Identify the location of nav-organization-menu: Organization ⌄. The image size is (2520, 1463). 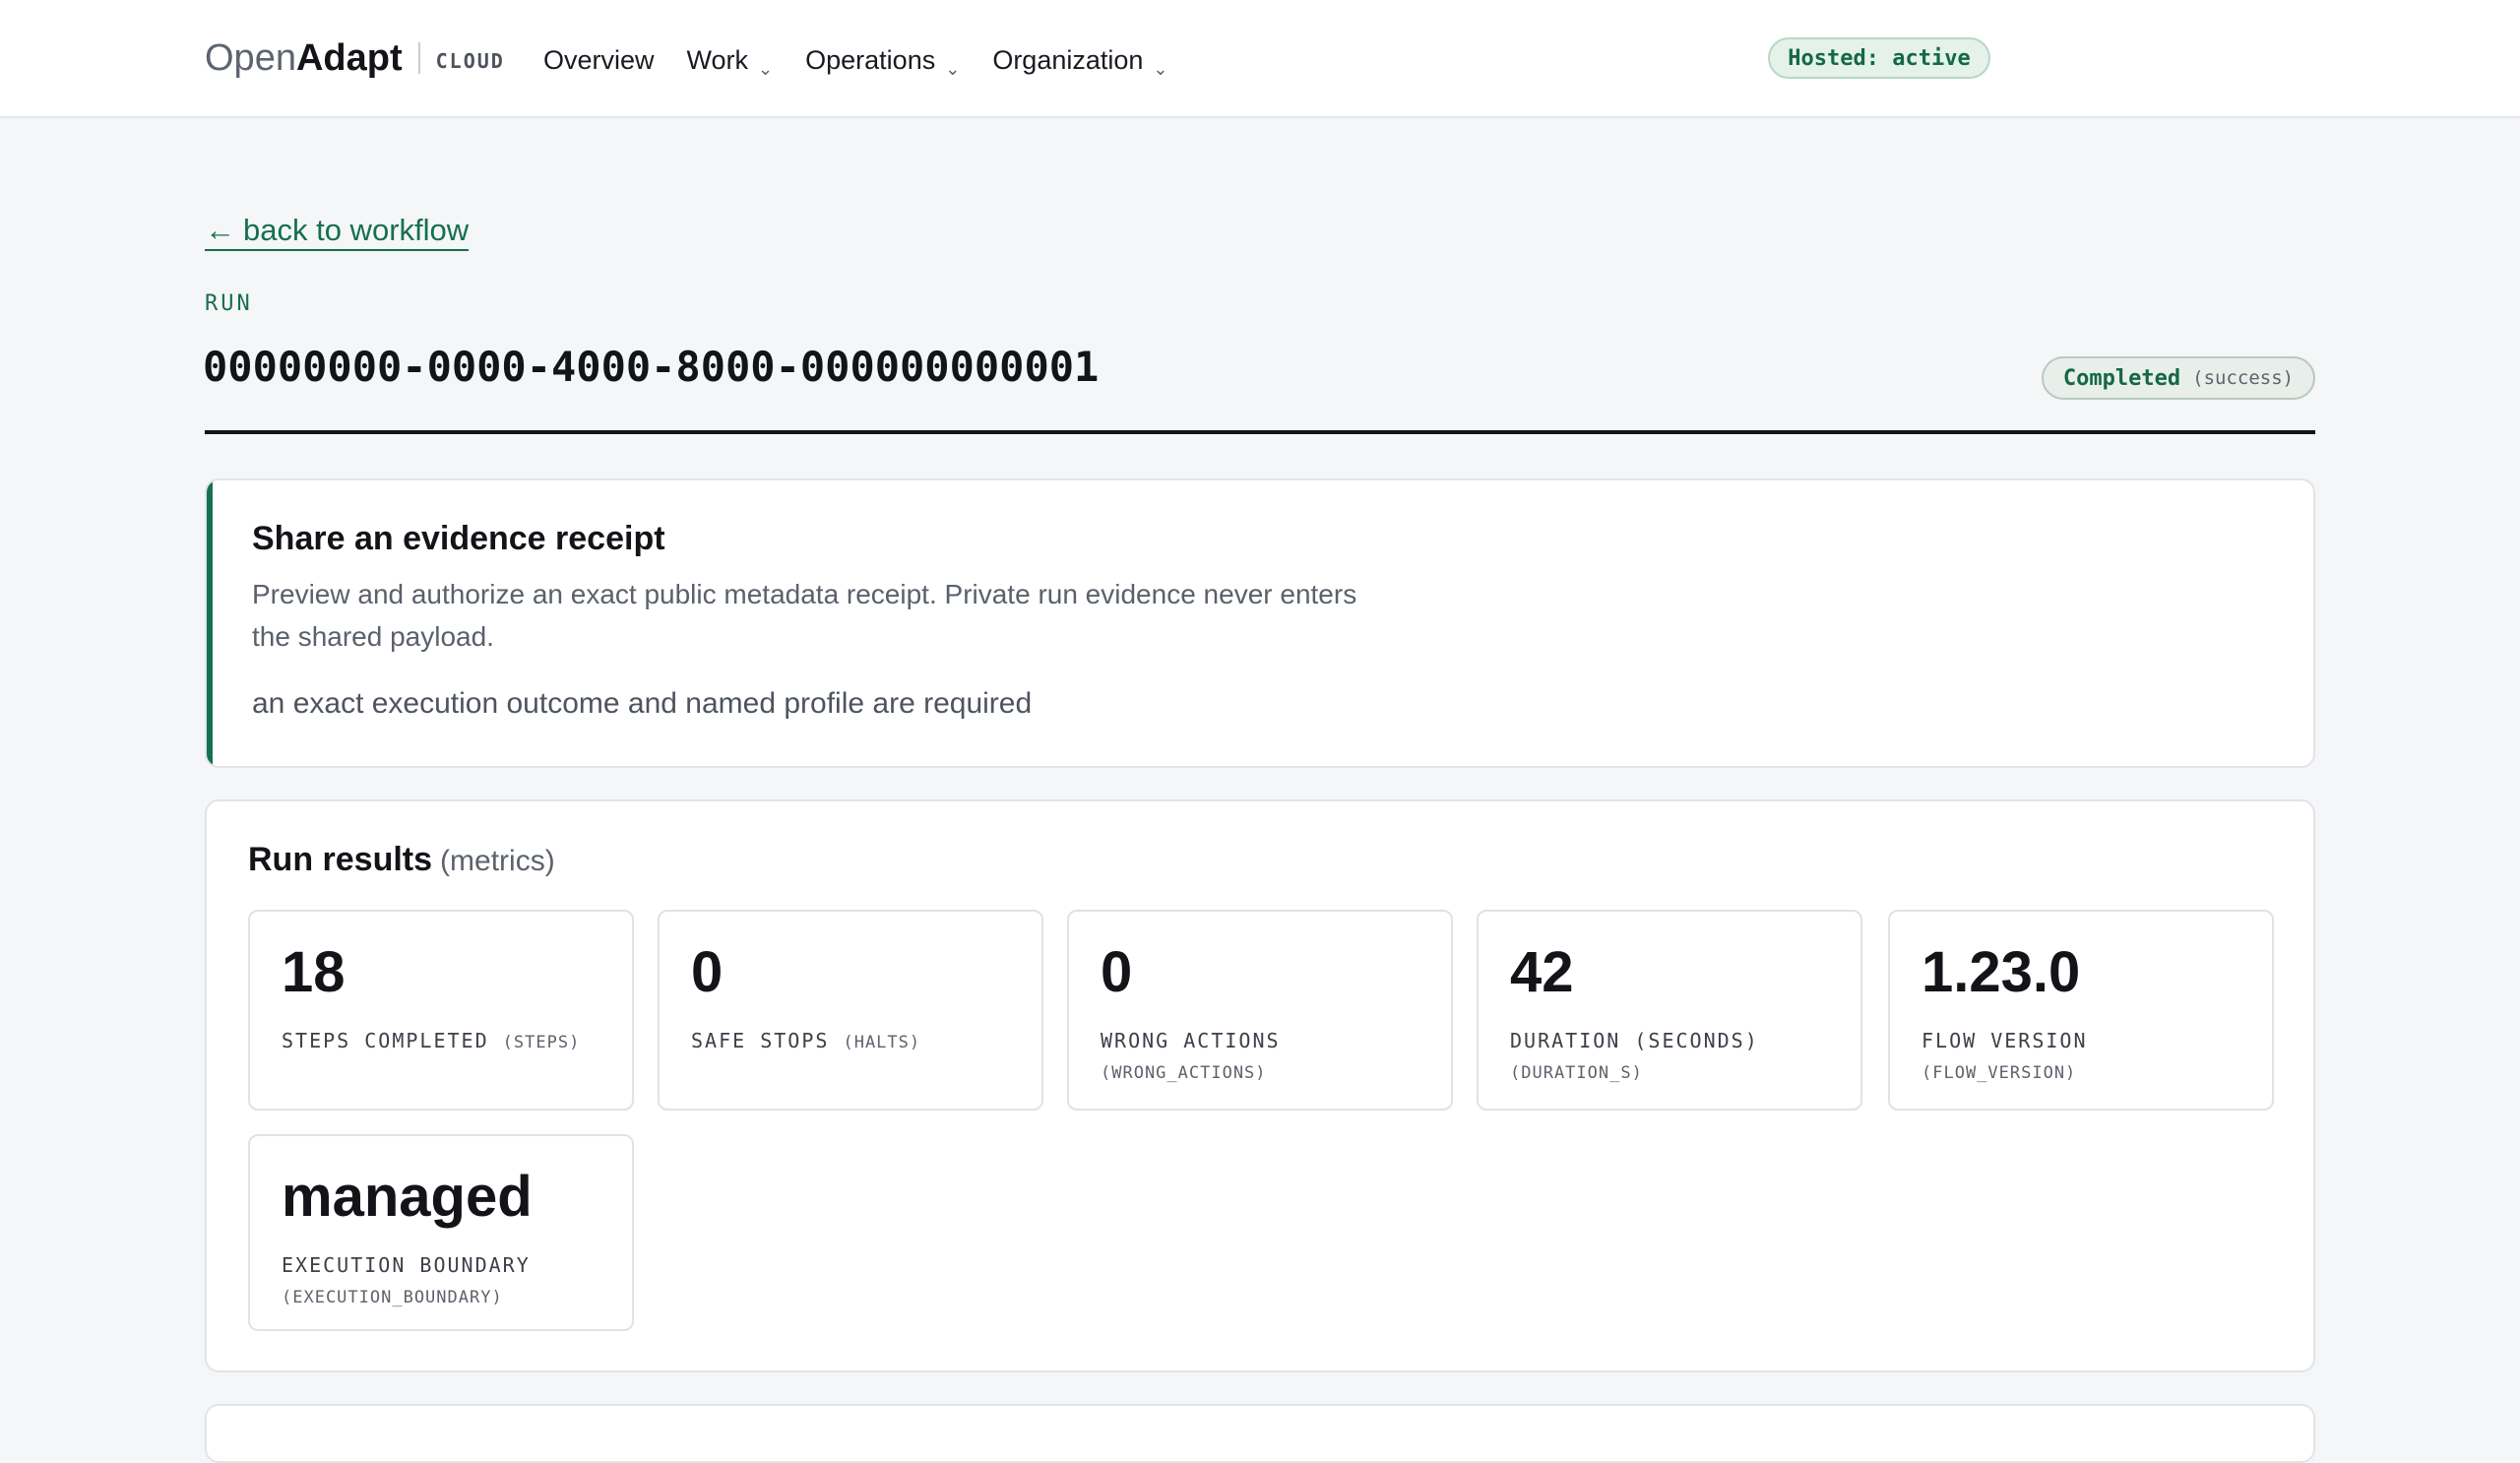
(1079, 62).